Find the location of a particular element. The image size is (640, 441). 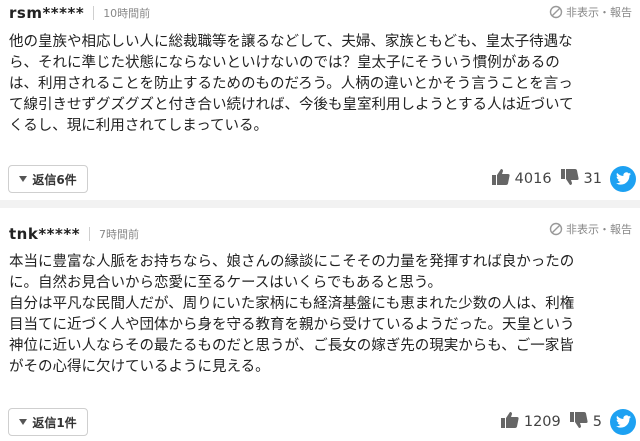

reply-label: 返信6件 is located at coordinates (54, 179).